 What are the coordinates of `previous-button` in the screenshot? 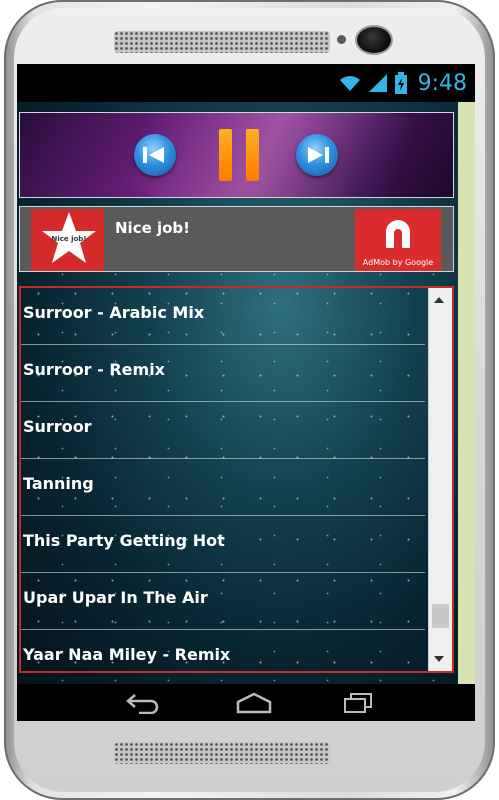 It's located at (155, 155).